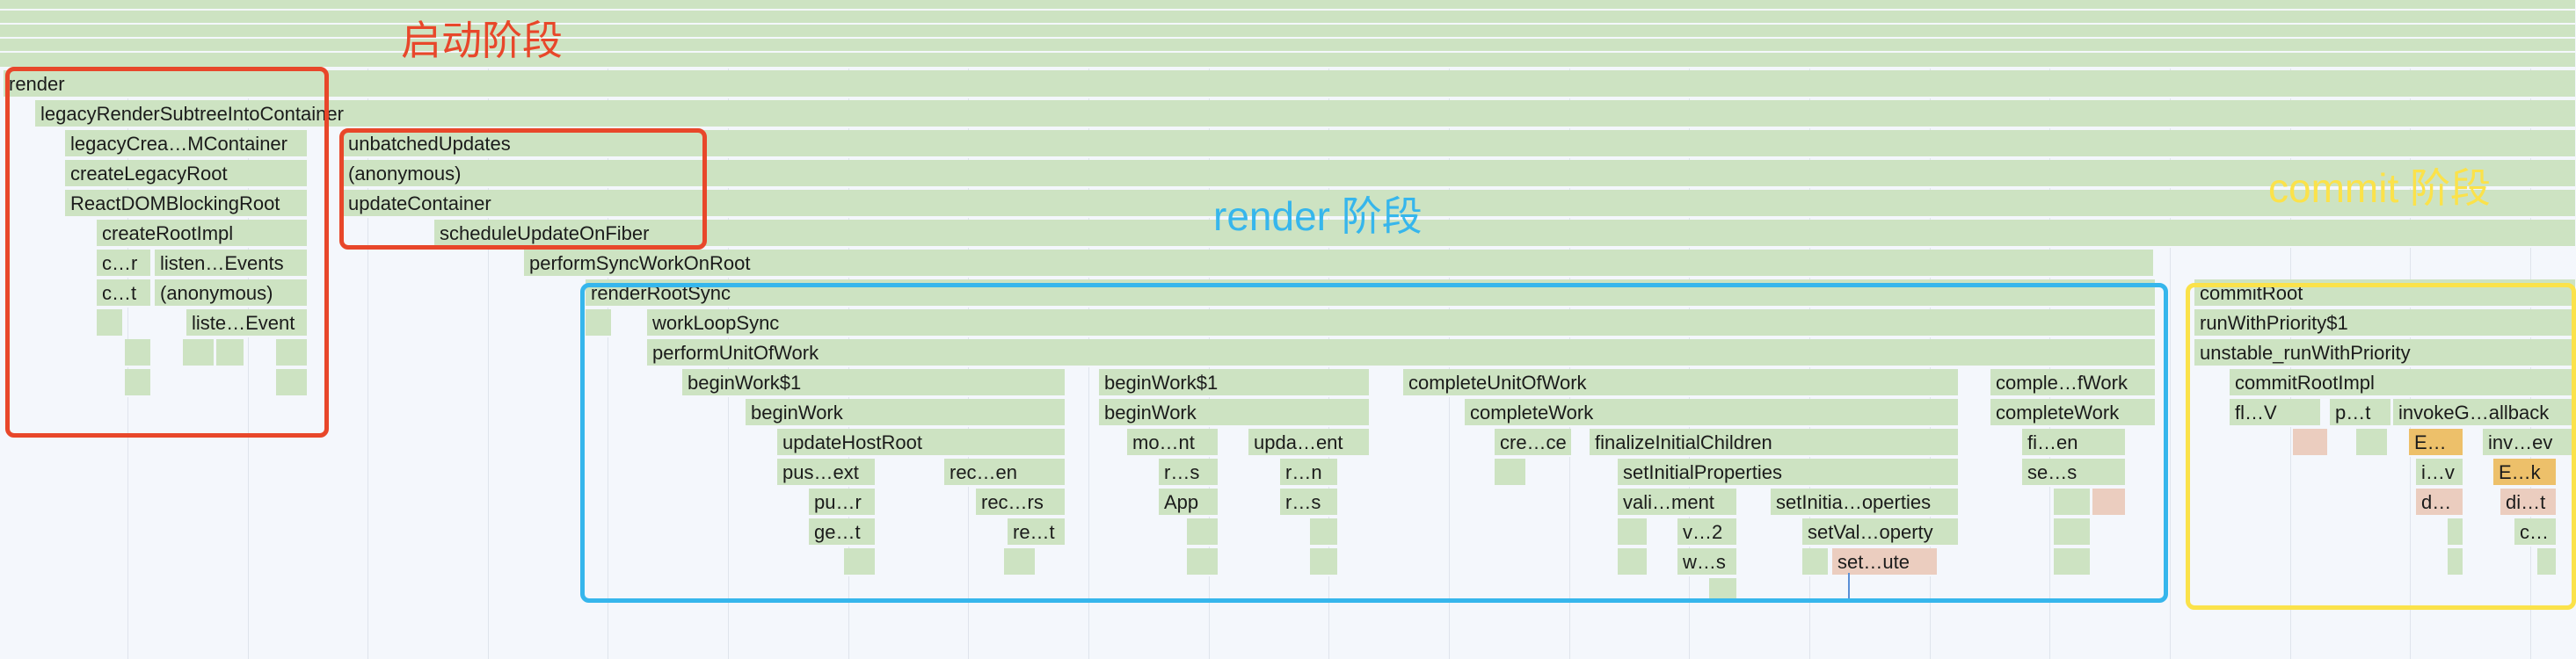 The image size is (2576, 659). I want to click on flame-frame-legacyCreateMContainer: legacyCrea…MContainer, so click(186, 144).